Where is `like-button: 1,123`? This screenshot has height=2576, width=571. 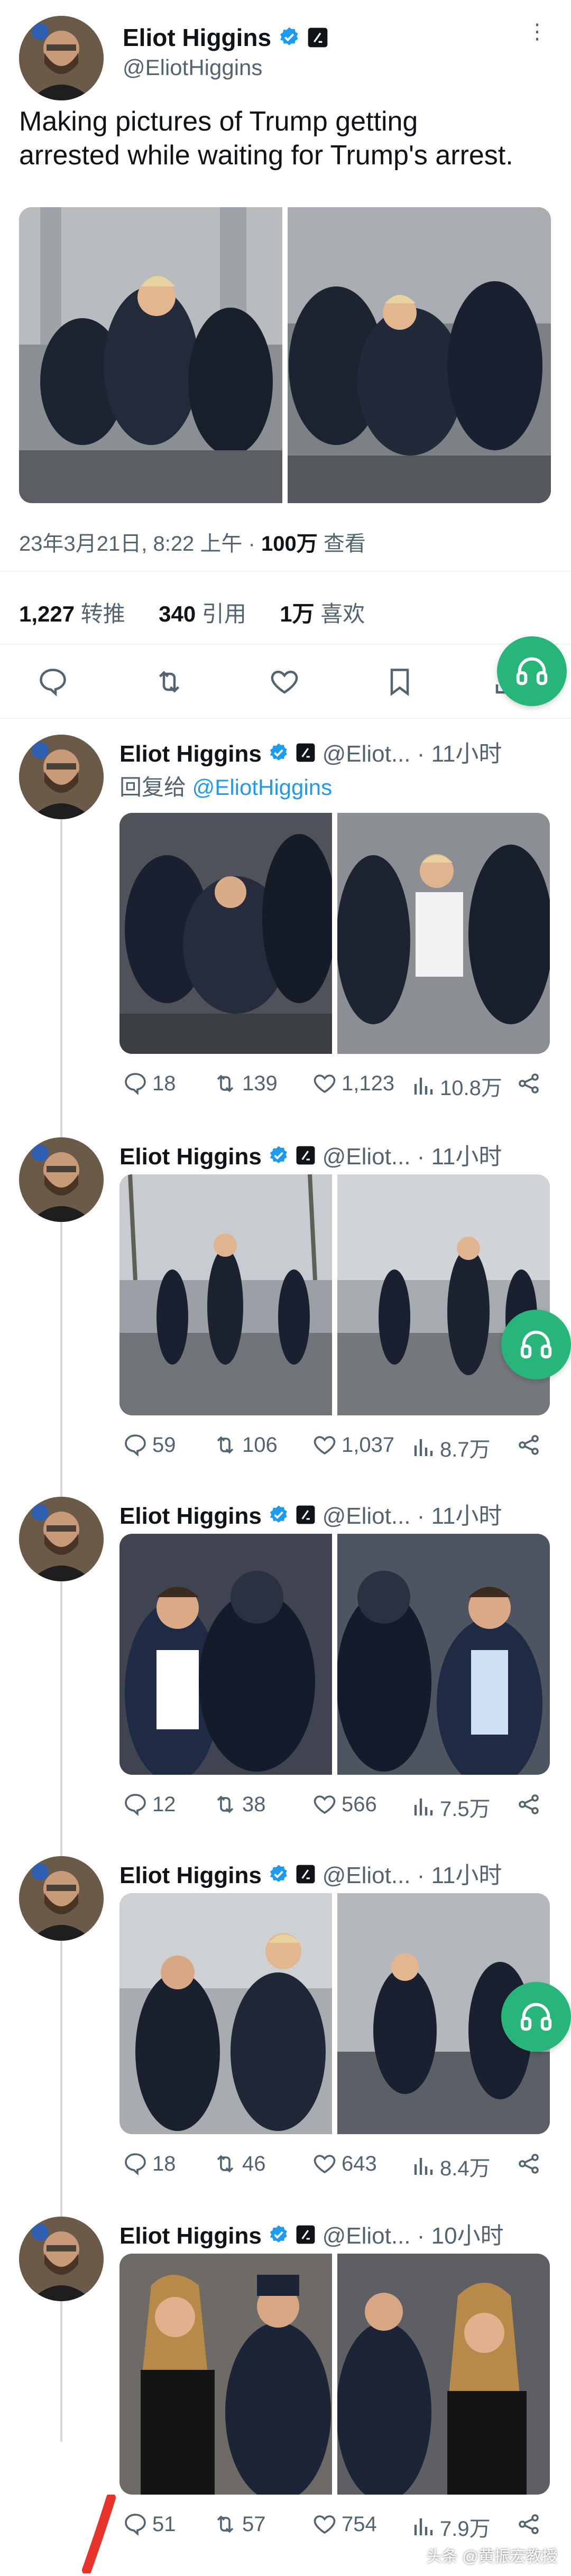
like-button: 1,123 is located at coordinates (353, 1083).